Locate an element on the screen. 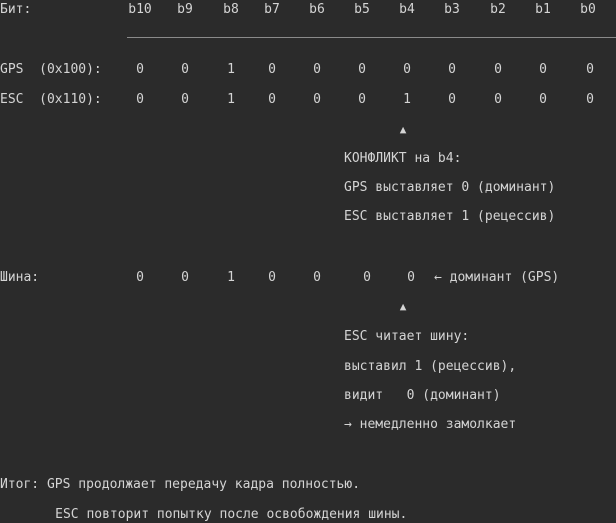 Image resolution: width=616 pixels, height=523 pixels. gps-bit-b2: 0 is located at coordinates (498, 69).